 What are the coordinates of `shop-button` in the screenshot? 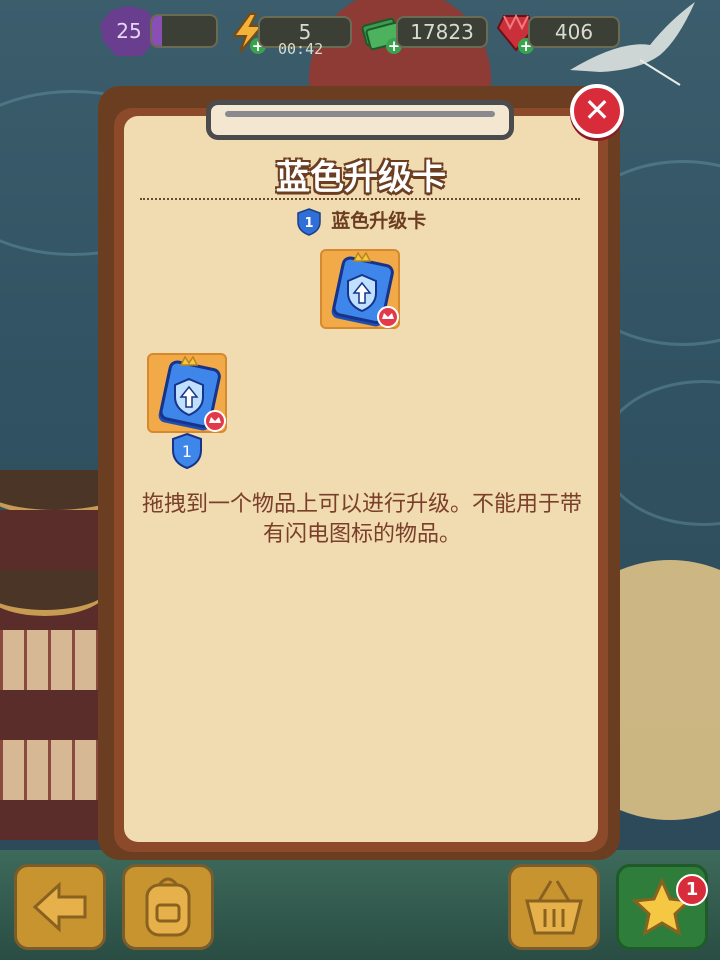 It's located at (554, 907).